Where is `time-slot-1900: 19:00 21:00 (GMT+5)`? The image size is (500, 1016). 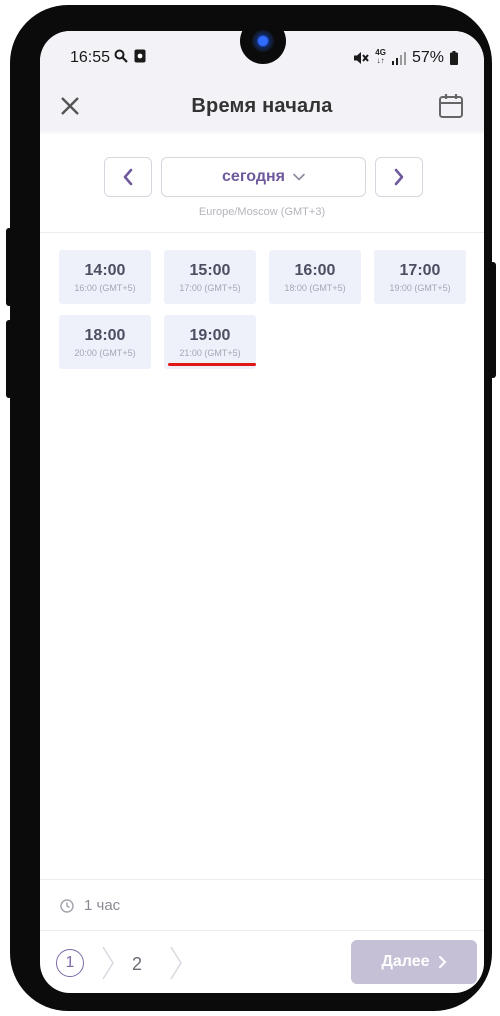 time-slot-1900: 19:00 21:00 (GMT+5) is located at coordinates (210, 342).